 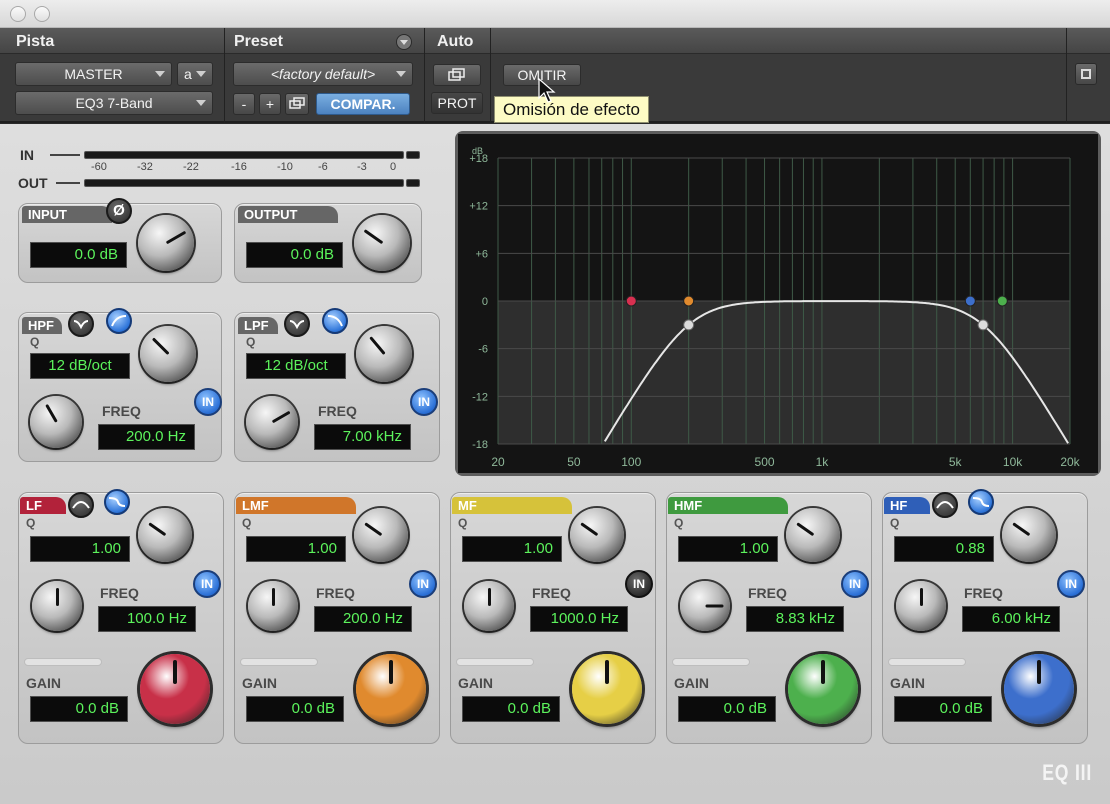 What do you see at coordinates (597, 535) in the screenshot?
I see `mf-q-knob` at bounding box center [597, 535].